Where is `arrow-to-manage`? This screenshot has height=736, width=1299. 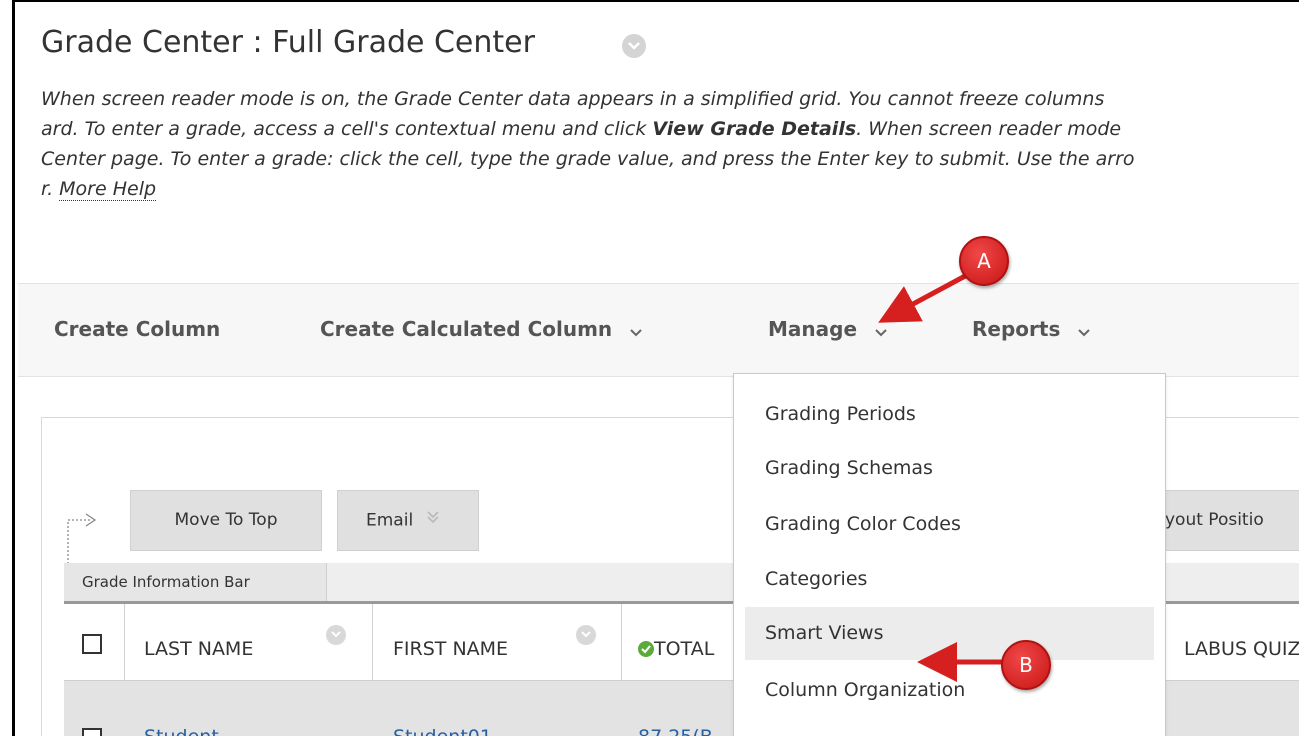
arrow-to-manage is located at coordinates (923, 297).